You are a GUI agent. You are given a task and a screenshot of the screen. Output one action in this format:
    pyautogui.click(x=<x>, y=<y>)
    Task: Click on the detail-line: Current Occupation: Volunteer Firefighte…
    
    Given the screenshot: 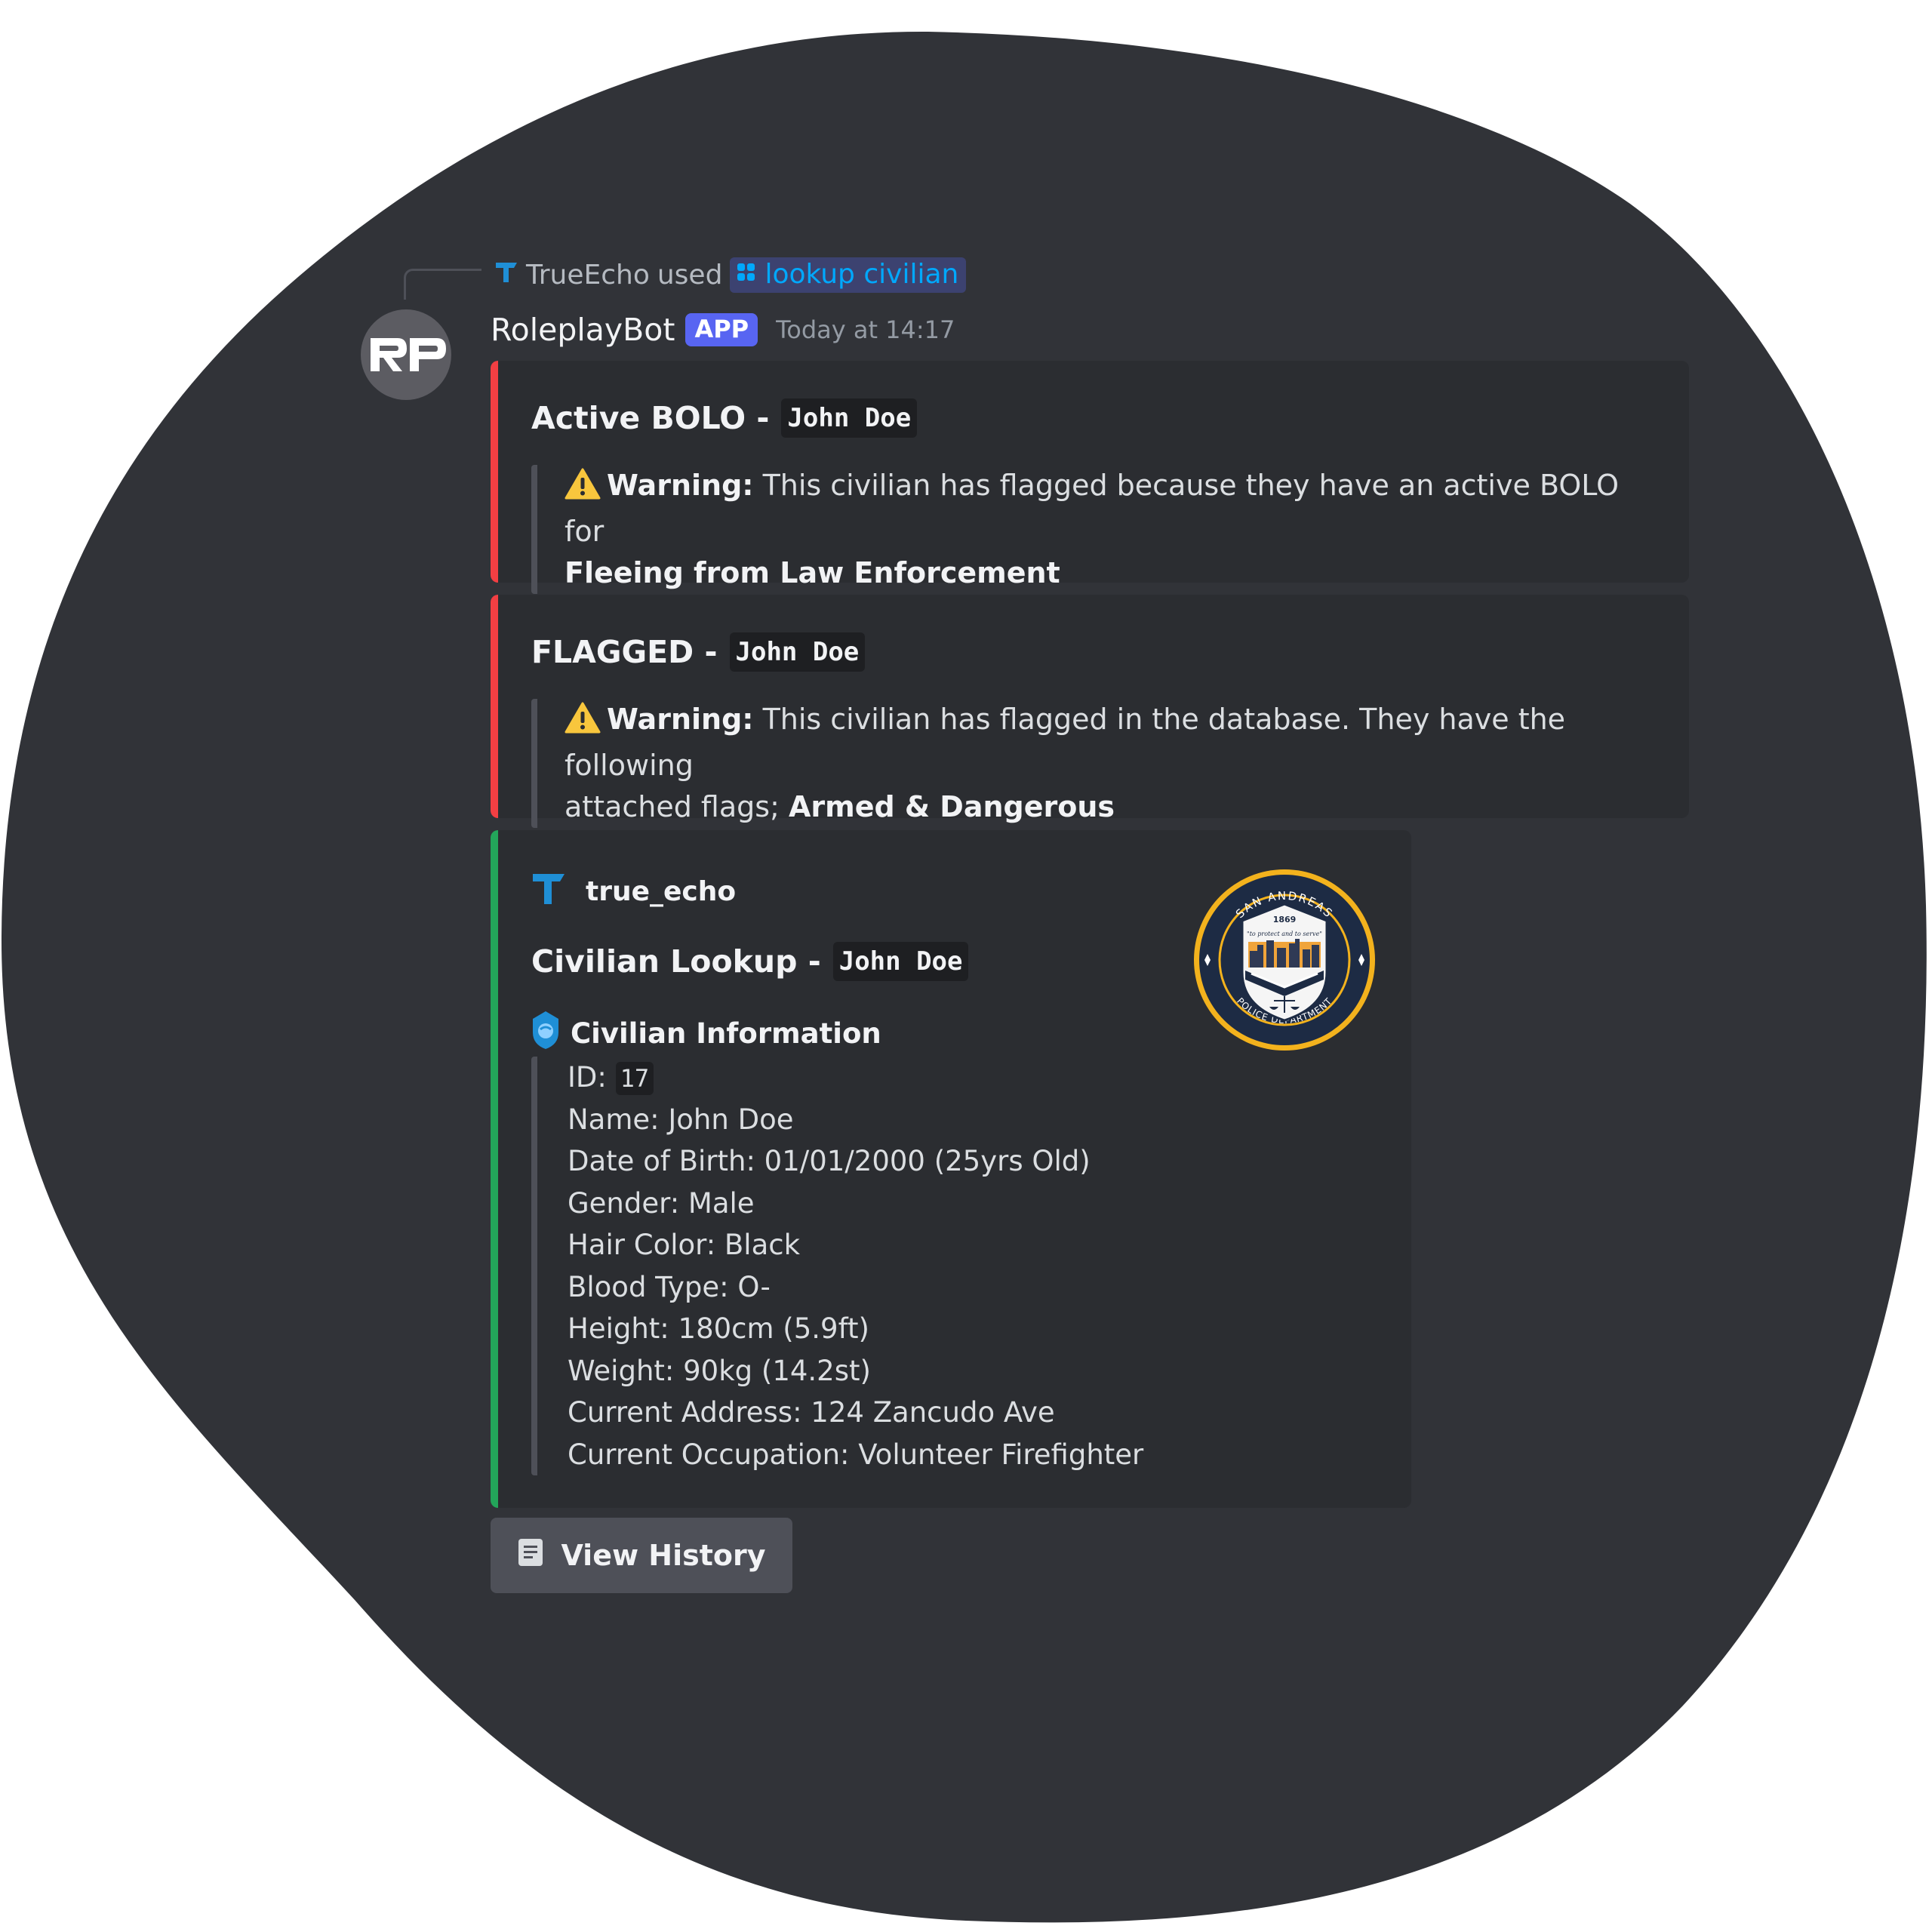 What is the action you would take?
    pyautogui.click(x=856, y=1454)
    